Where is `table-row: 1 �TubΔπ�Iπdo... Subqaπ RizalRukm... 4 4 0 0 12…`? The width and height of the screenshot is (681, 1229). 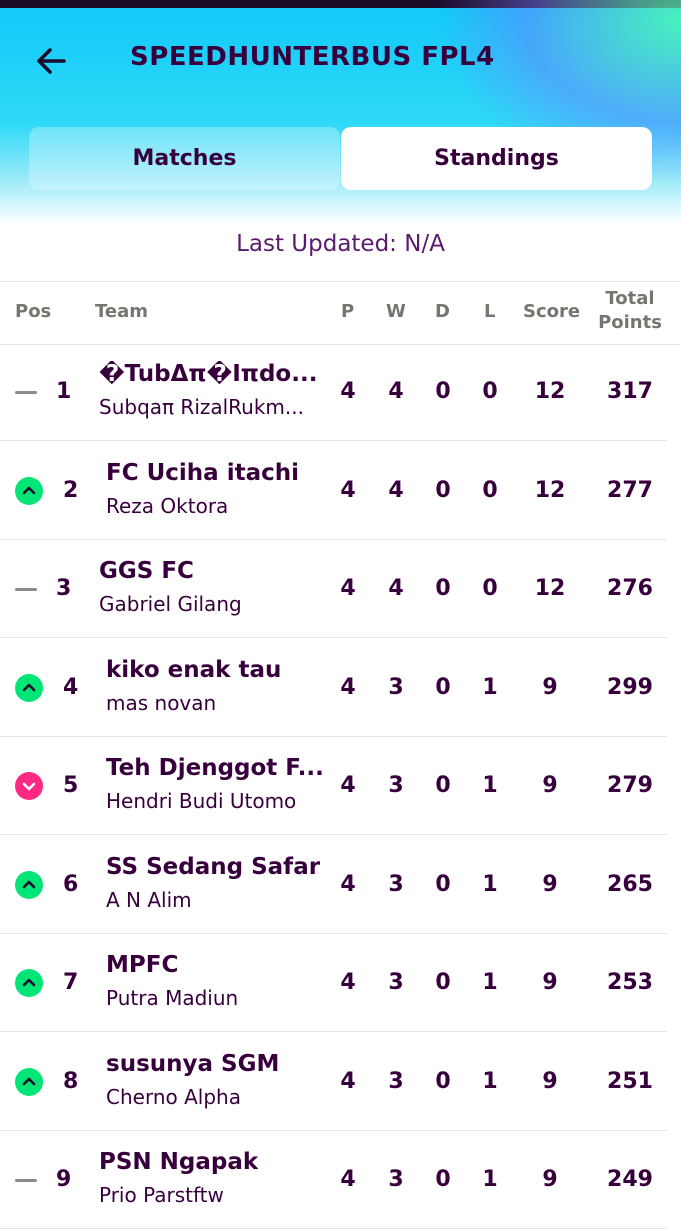
table-row: 1 �TubΔπ�Iπdo... Subqaπ RizalRukm... 4 4 0 0 12… is located at coordinates (340, 392).